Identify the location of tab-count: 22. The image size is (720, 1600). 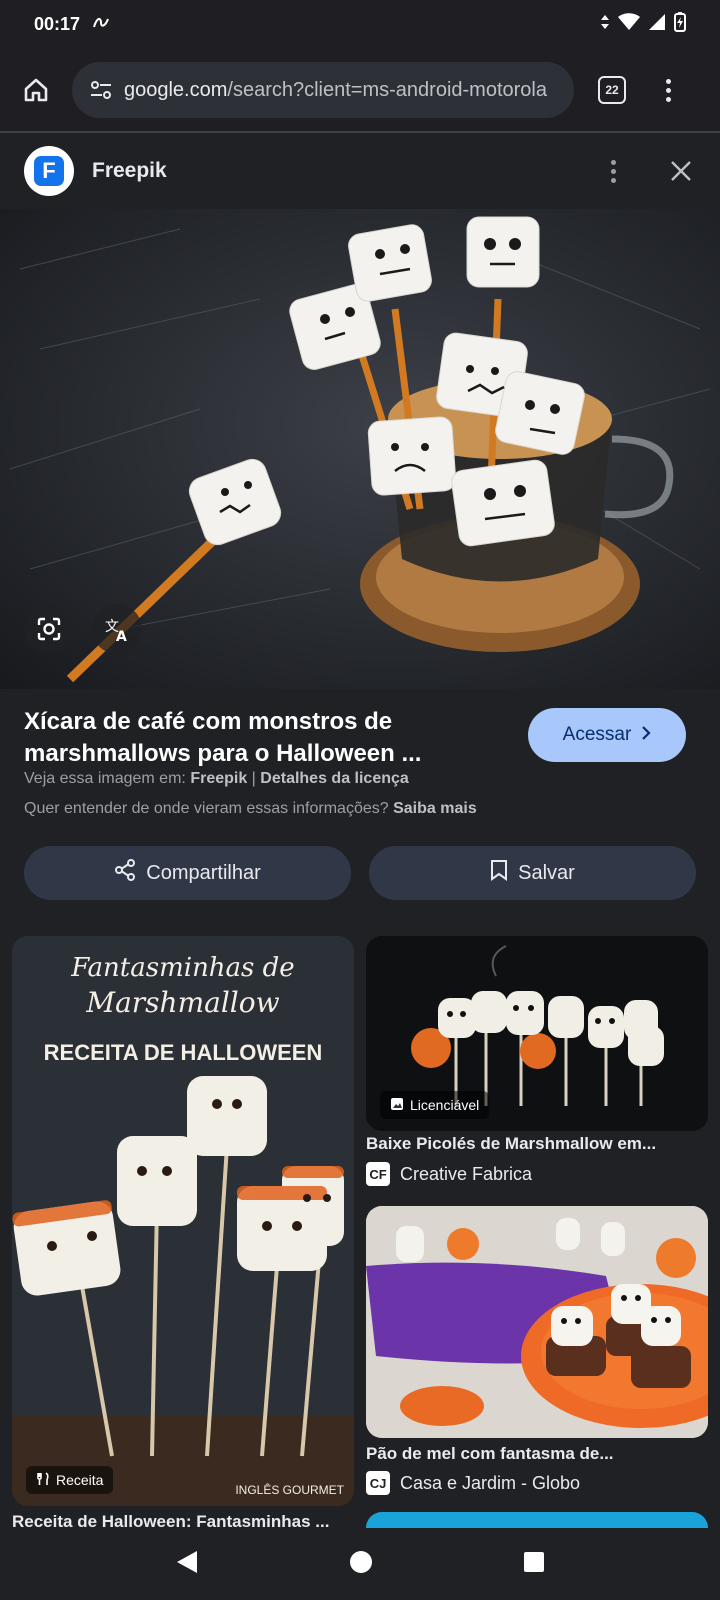
(612, 90).